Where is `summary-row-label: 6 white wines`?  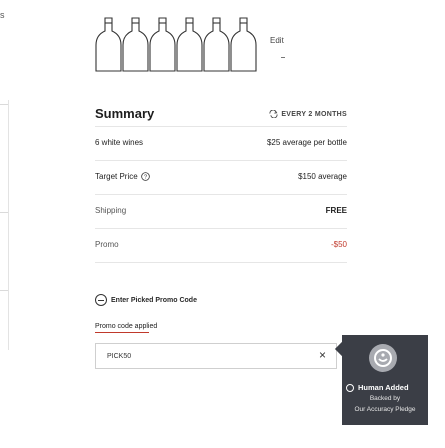 summary-row-label: 6 white wines is located at coordinates (119, 142).